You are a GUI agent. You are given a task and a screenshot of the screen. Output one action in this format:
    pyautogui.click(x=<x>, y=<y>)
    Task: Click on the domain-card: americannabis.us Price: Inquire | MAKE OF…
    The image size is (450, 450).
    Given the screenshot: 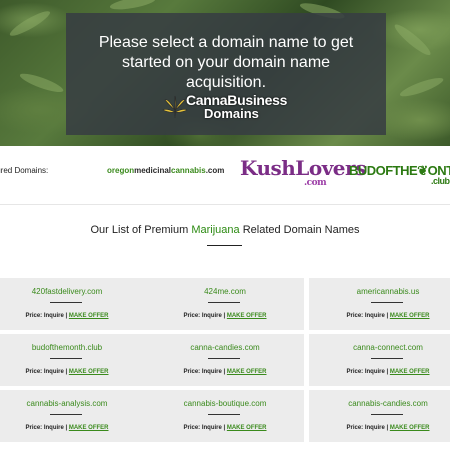 What is the action you would take?
    pyautogui.click(x=379, y=304)
    